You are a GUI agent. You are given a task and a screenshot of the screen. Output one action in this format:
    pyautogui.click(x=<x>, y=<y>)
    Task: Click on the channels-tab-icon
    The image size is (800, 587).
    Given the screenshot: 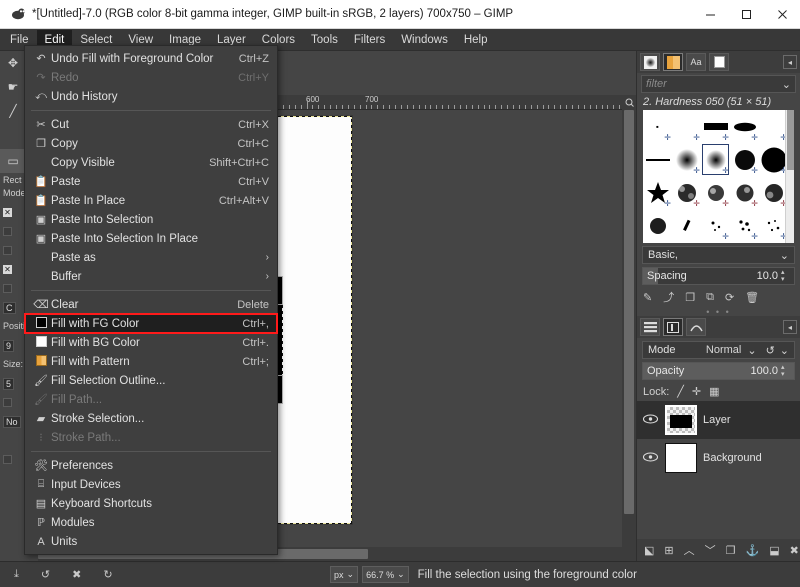 What is the action you would take?
    pyautogui.click(x=673, y=327)
    